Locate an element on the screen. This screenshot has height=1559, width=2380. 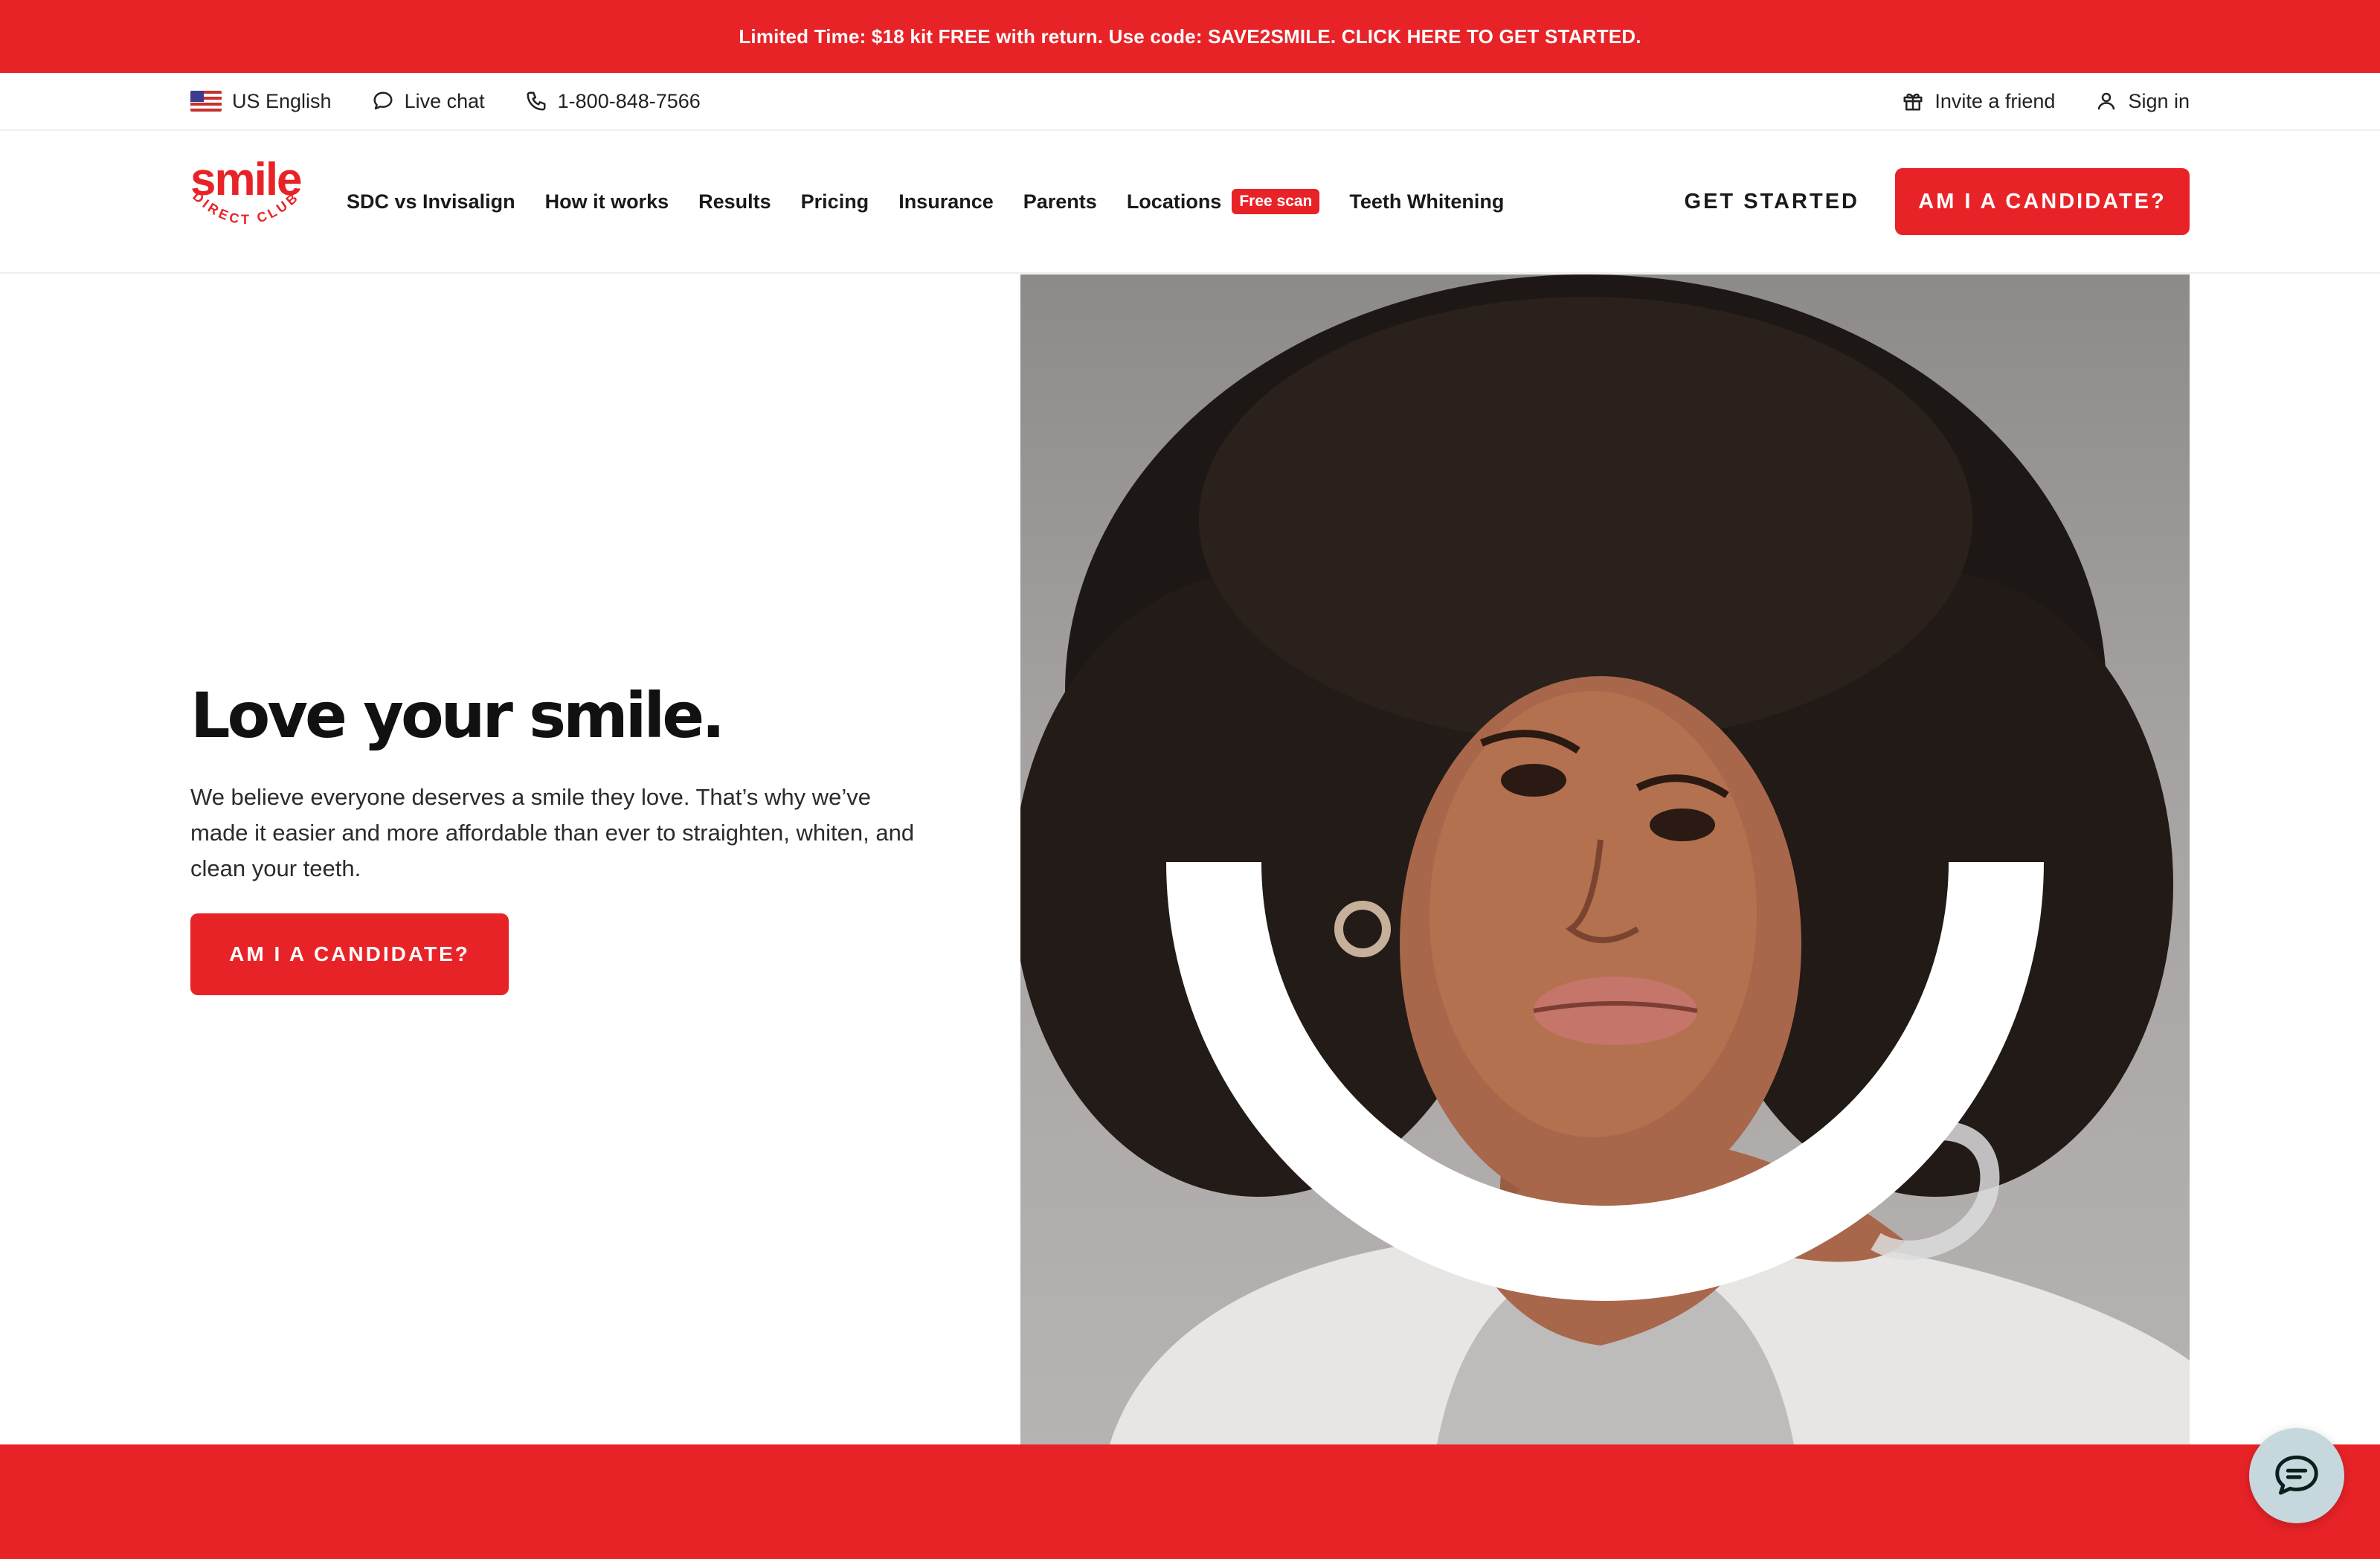
logo-tagline-arc: DIRECT CLUB is located at coordinates (246, 208).